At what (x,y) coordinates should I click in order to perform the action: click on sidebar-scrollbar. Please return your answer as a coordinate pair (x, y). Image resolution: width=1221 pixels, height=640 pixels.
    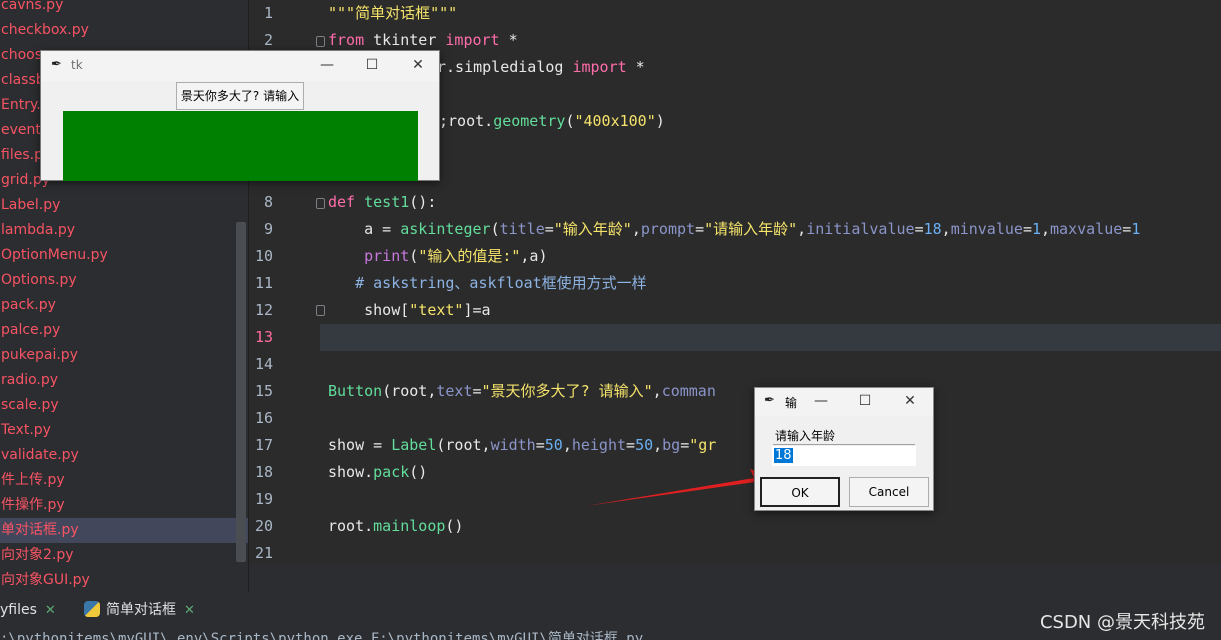
    Looking at the image, I should click on (241, 392).